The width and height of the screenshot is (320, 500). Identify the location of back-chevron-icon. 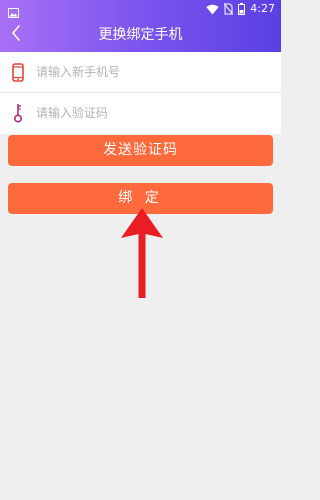
(16, 35).